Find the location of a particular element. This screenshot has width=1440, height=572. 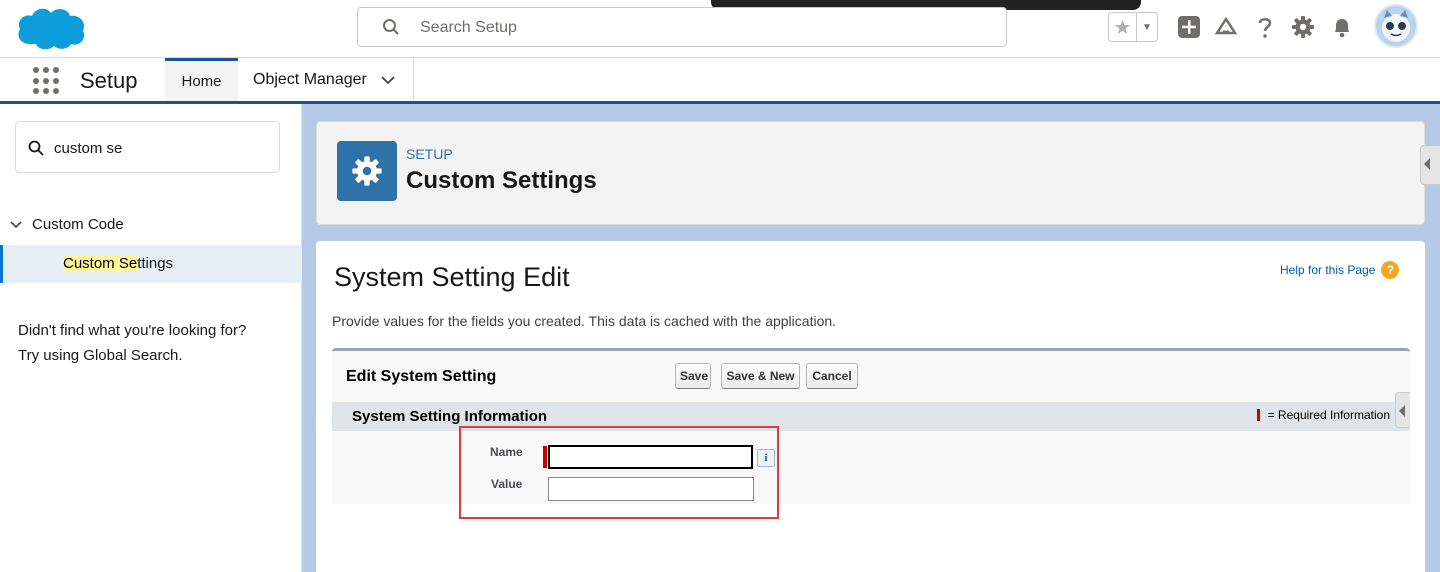

help-for-page-link: Help for this Page ? is located at coordinates (1340, 270).